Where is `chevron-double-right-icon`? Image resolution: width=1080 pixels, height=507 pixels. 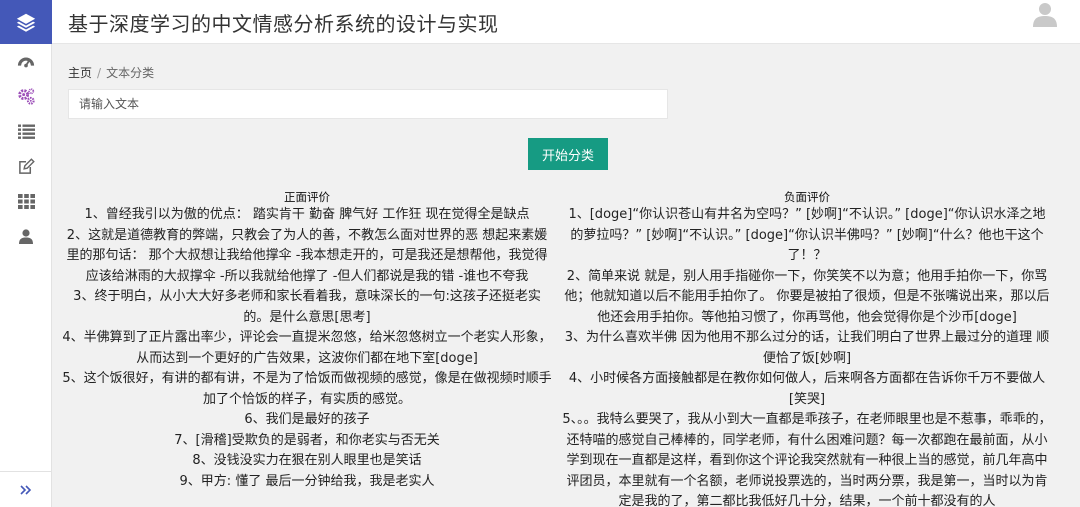
chevron-double-right-icon is located at coordinates (26, 489).